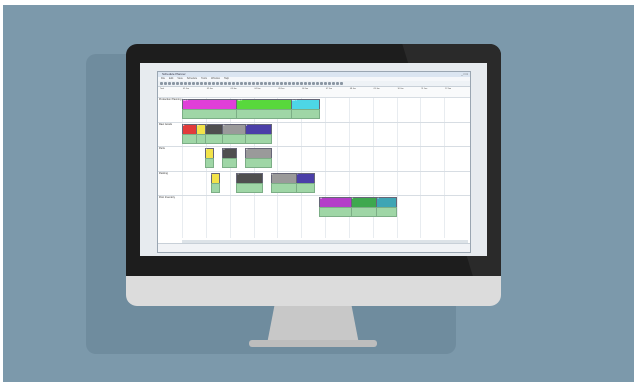 The height and width of the screenshot is (384, 636). Describe the element at coordinates (163, 173) in the screenshot. I see `row-label: Packing` at that location.